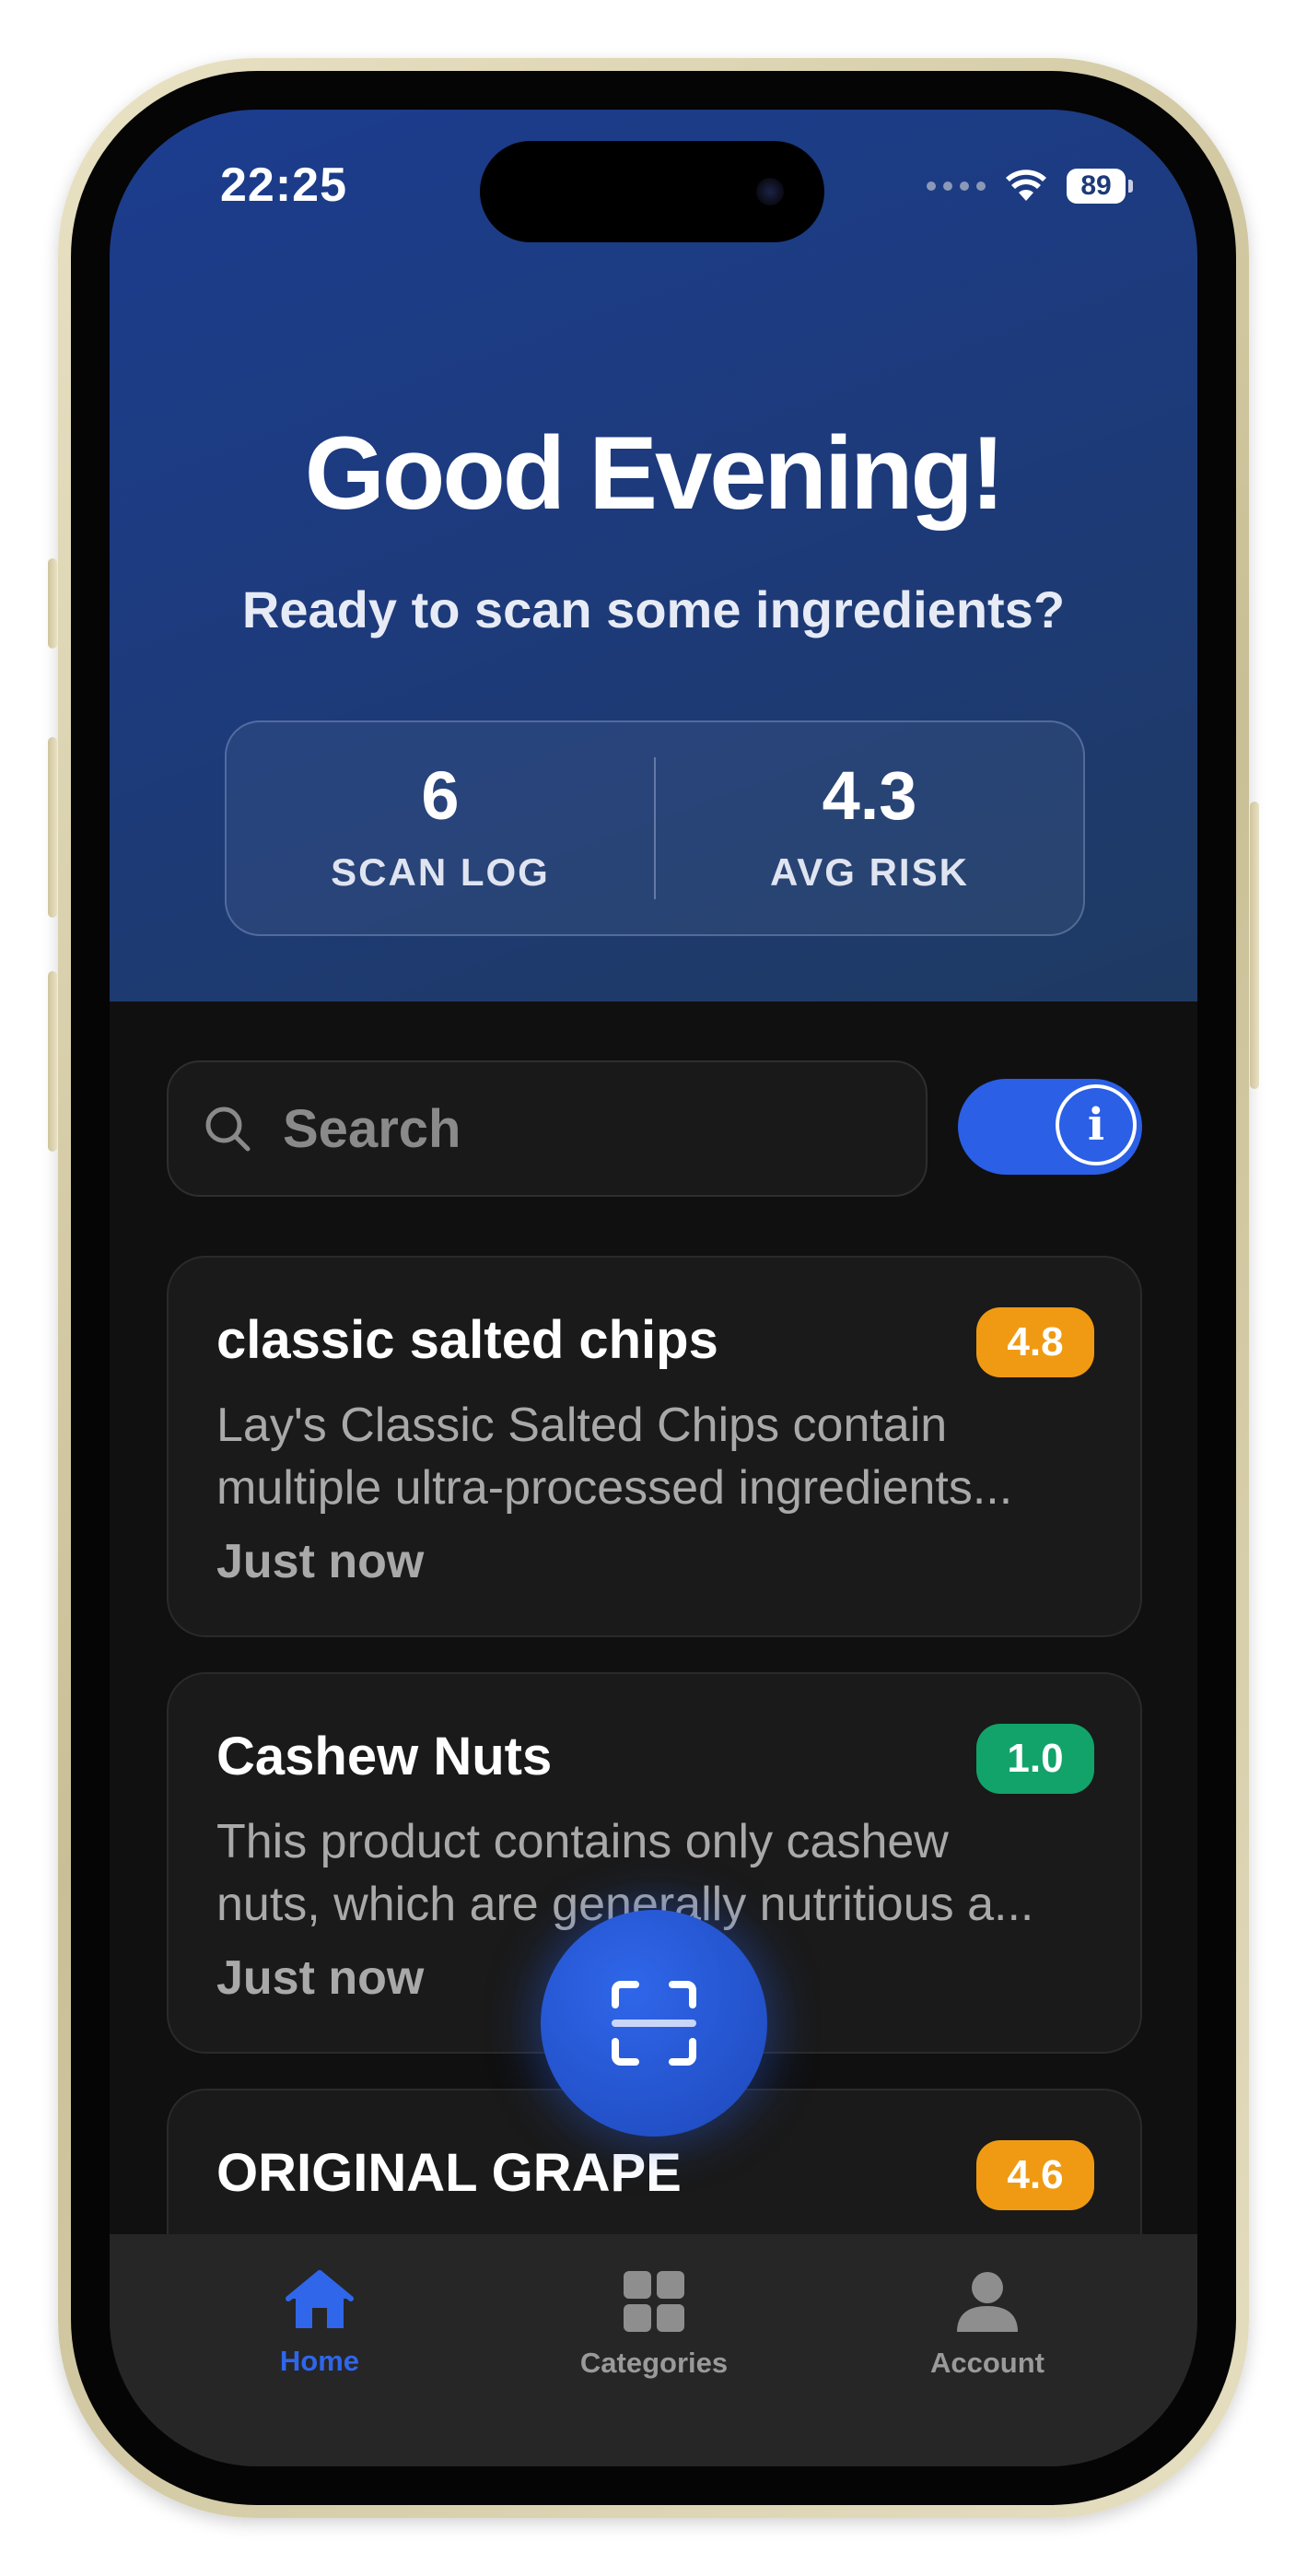 Image resolution: width=1307 pixels, height=2576 pixels. I want to click on scan-button, so click(654, 2023).